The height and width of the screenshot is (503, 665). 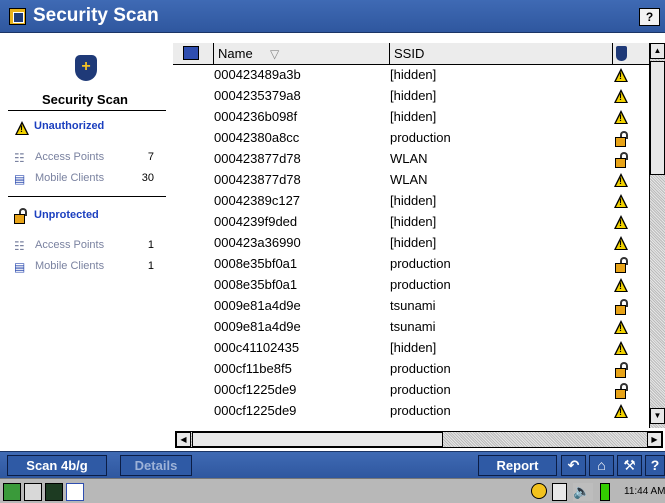 What do you see at coordinates (411, 118) in the screenshot?
I see `table-row: 0004236b098f [hidden]` at bounding box center [411, 118].